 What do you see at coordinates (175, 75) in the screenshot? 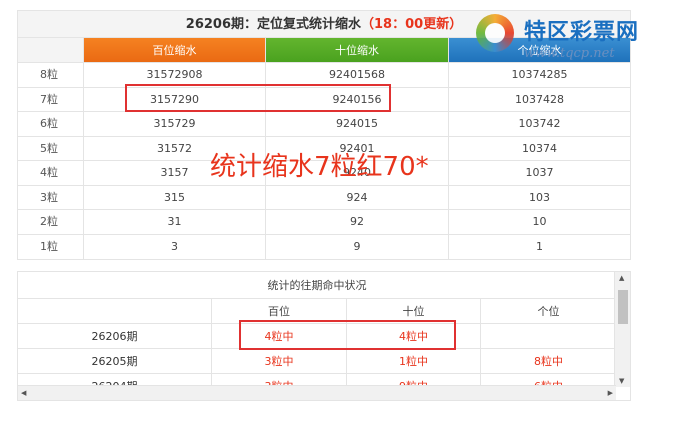
I see `cell-hundreds: 31572908` at bounding box center [175, 75].